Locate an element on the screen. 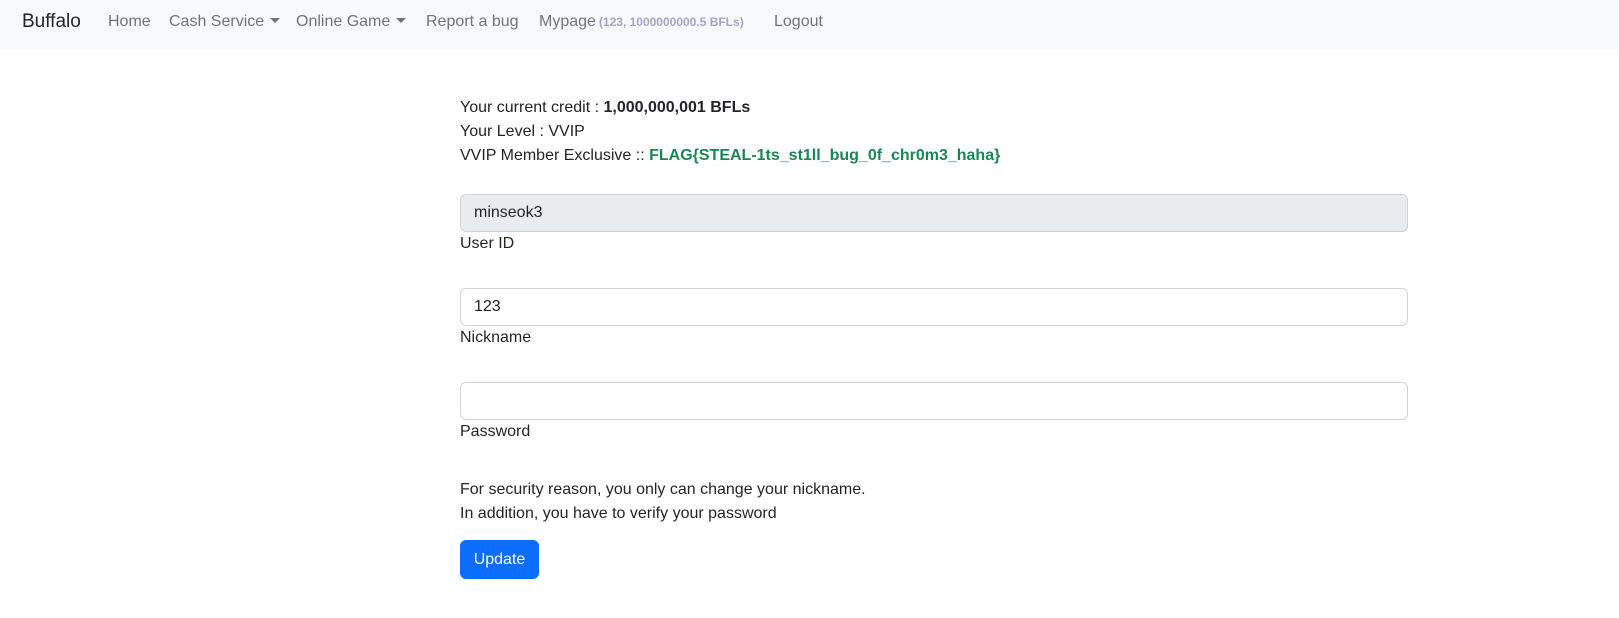 Image resolution: width=1619 pixels, height=618 pixels. password-input is located at coordinates (934, 401).